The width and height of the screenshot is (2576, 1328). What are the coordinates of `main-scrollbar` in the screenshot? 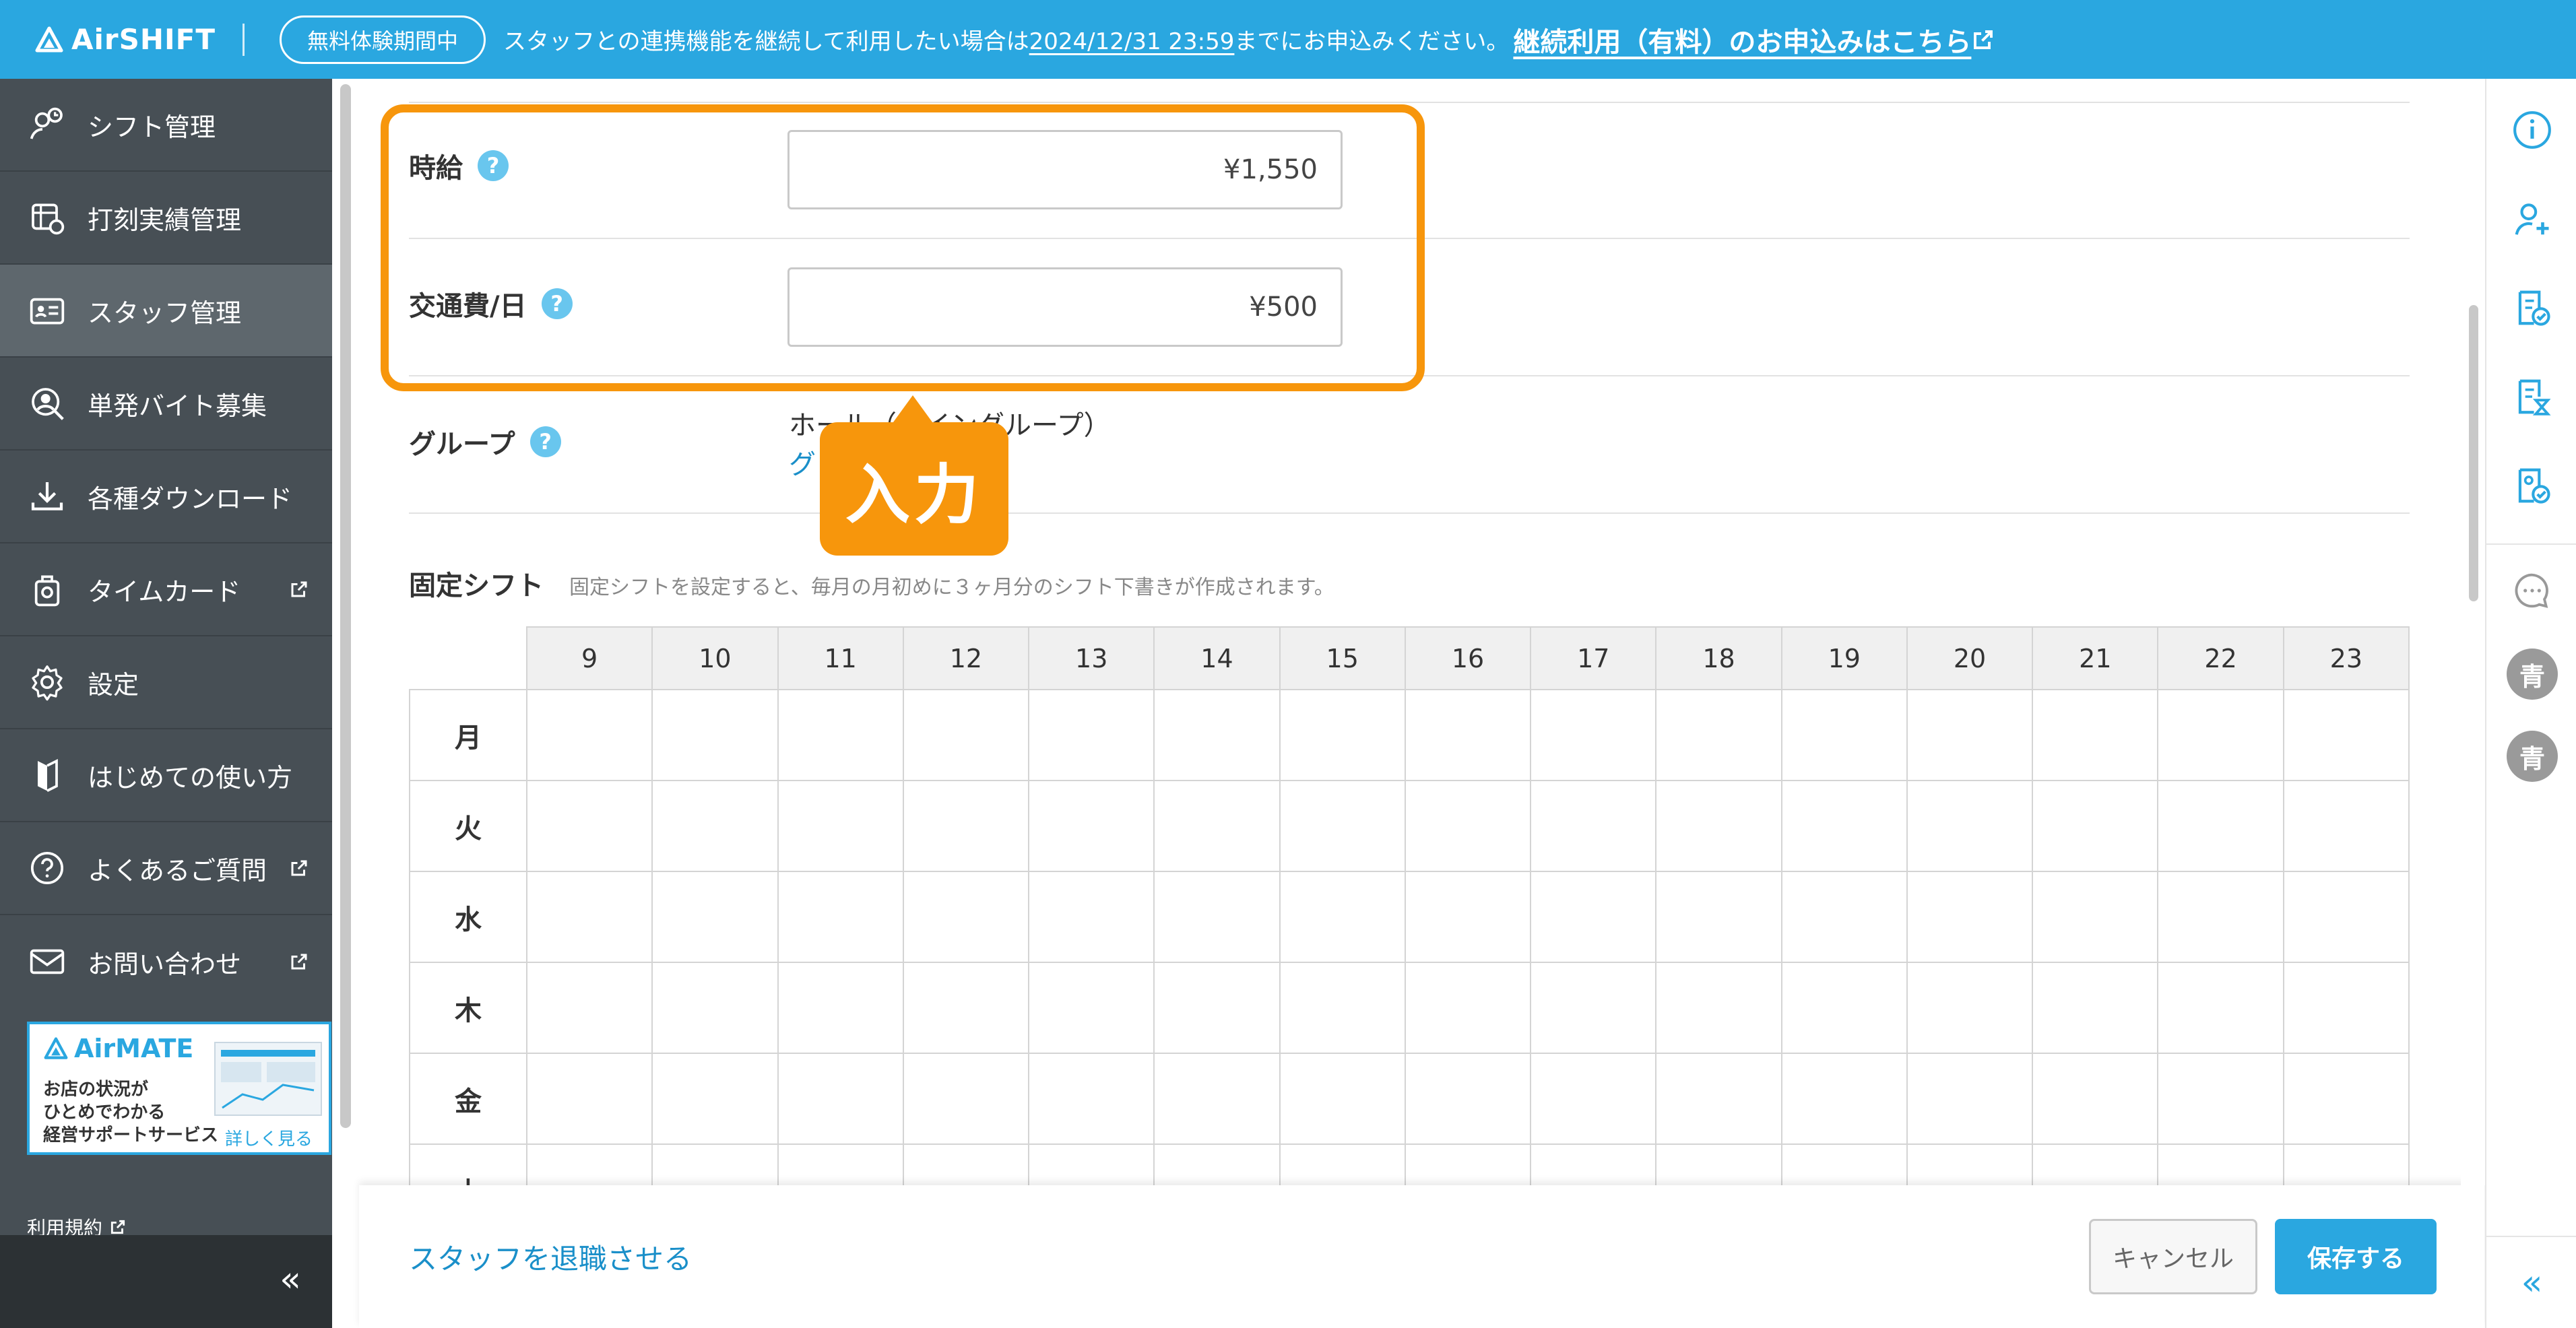 It's located at (2473, 632).